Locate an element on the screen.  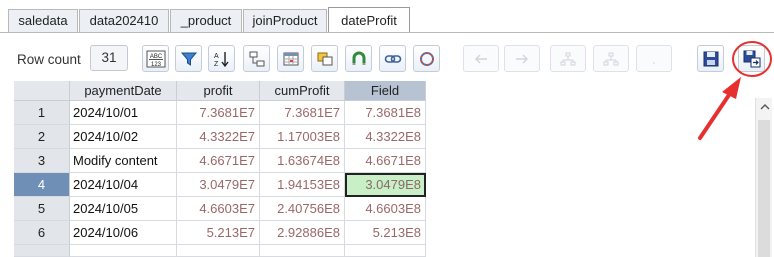
filter-icon is located at coordinates (189, 59).